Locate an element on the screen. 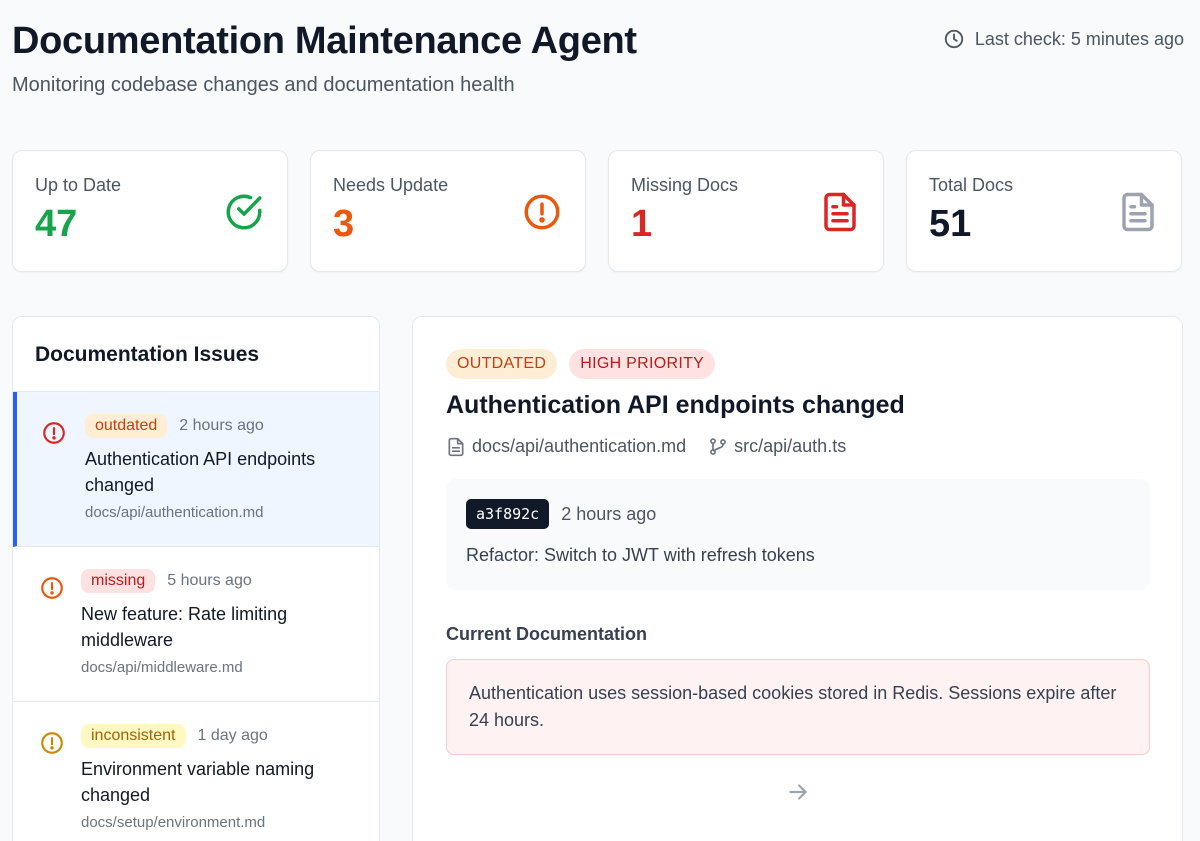 The image size is (1200, 841). arrow-right-icon is located at coordinates (797, 792).